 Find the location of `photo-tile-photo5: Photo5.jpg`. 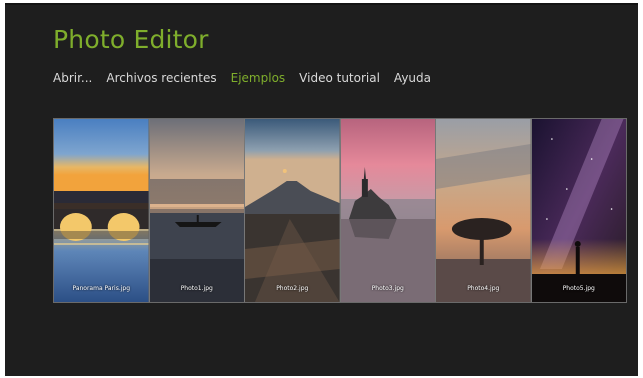

photo-tile-photo5: Photo5.jpg is located at coordinates (578, 210).